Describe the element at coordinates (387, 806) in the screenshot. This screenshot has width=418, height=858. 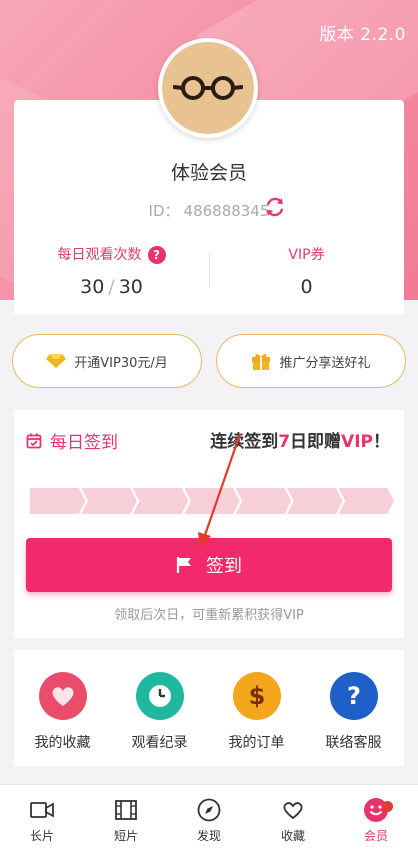
I see `notification-dot` at that location.